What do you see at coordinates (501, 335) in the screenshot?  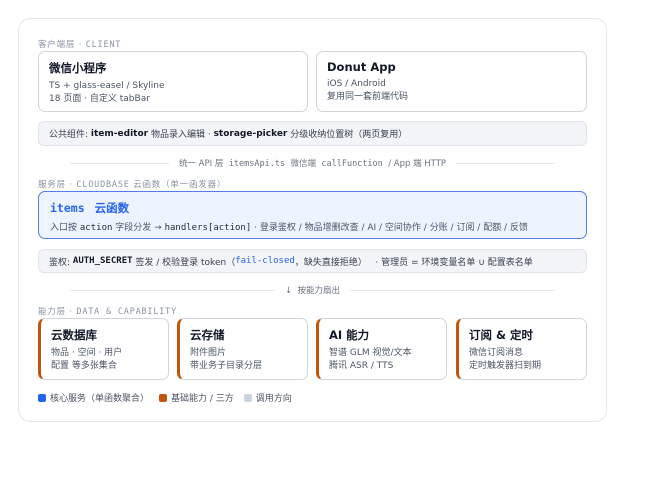 I see `card-title: 订阅 & 定时` at bounding box center [501, 335].